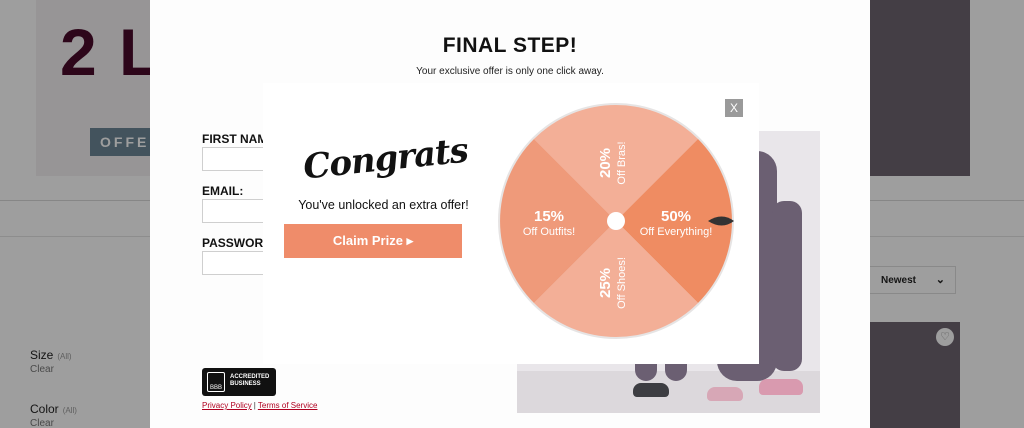 The image size is (1024, 428). Describe the element at coordinates (373, 241) in the screenshot. I see `claim-prize-button: Claim Prize ▸` at that location.